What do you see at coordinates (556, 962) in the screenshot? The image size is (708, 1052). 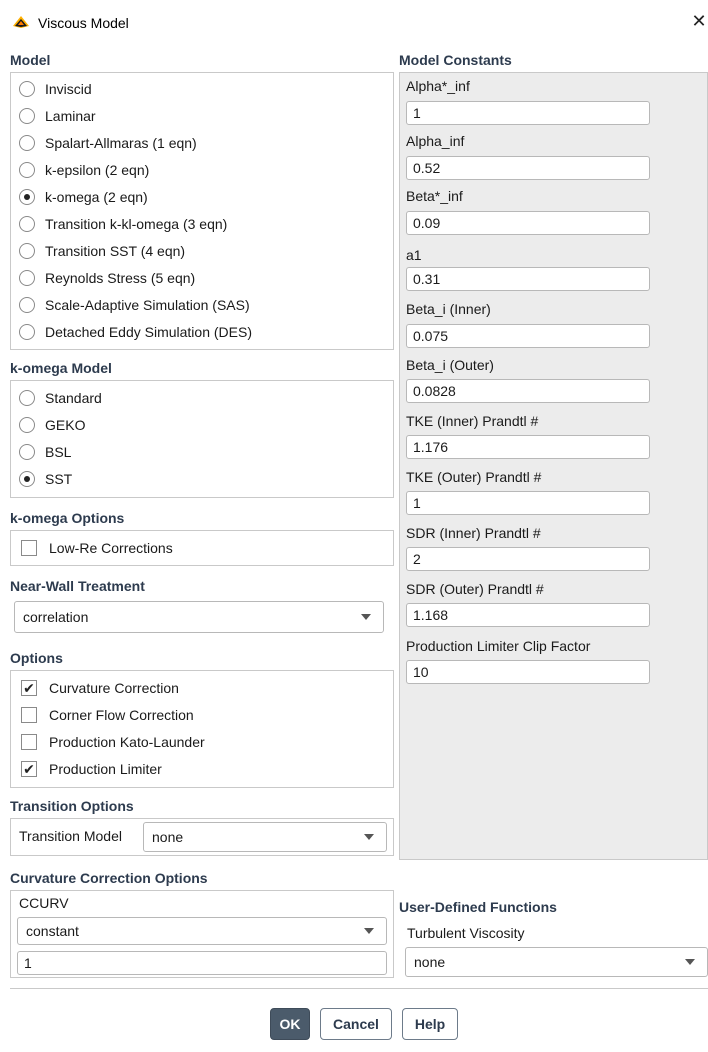 I see `turbulent-viscosity-dropdown: none` at bounding box center [556, 962].